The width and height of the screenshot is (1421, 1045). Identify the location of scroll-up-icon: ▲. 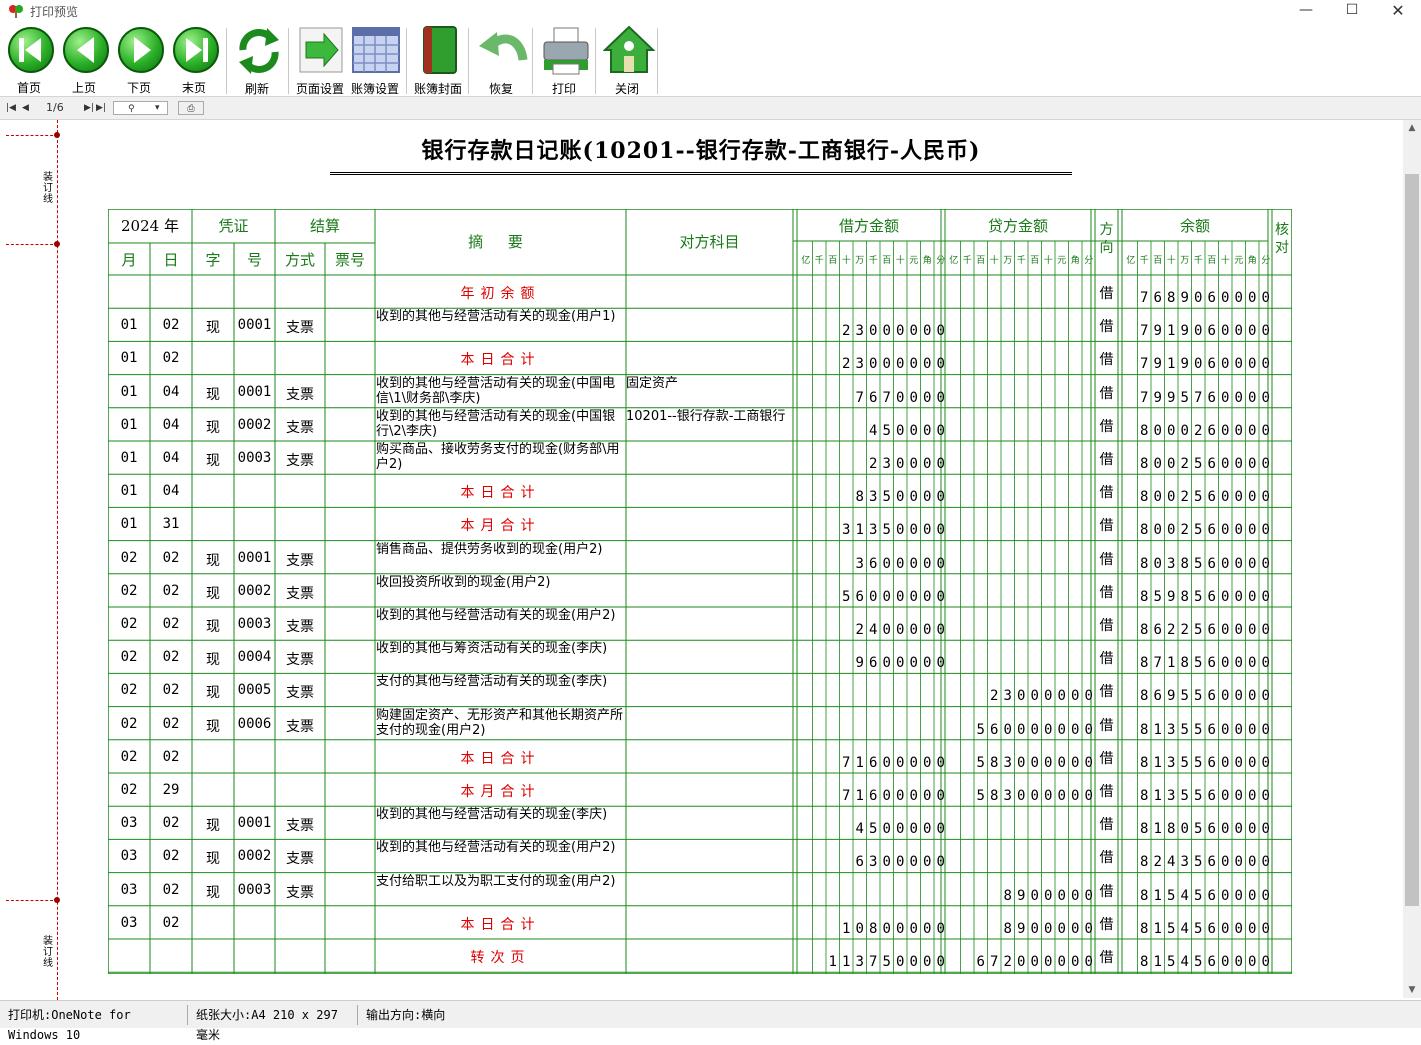
(1412, 128).